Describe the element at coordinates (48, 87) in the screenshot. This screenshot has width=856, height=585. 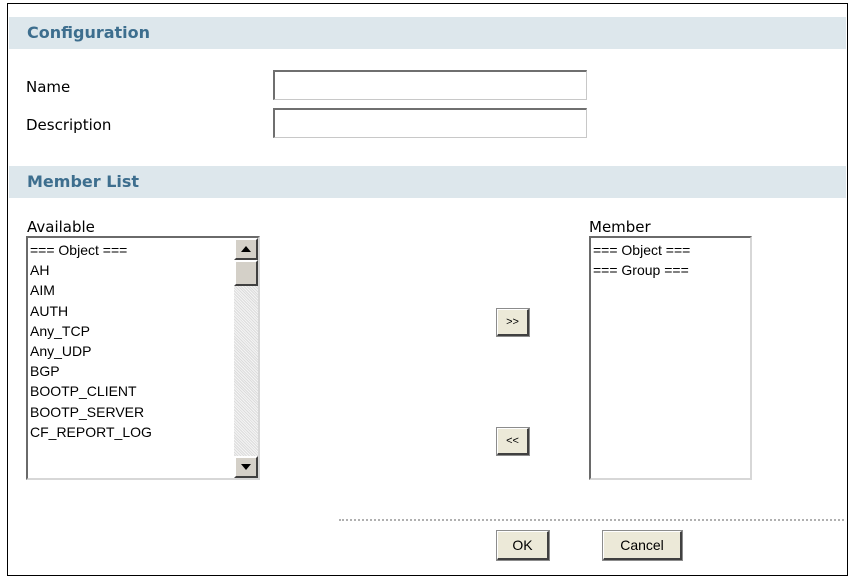
I see `name-label: Name` at that location.